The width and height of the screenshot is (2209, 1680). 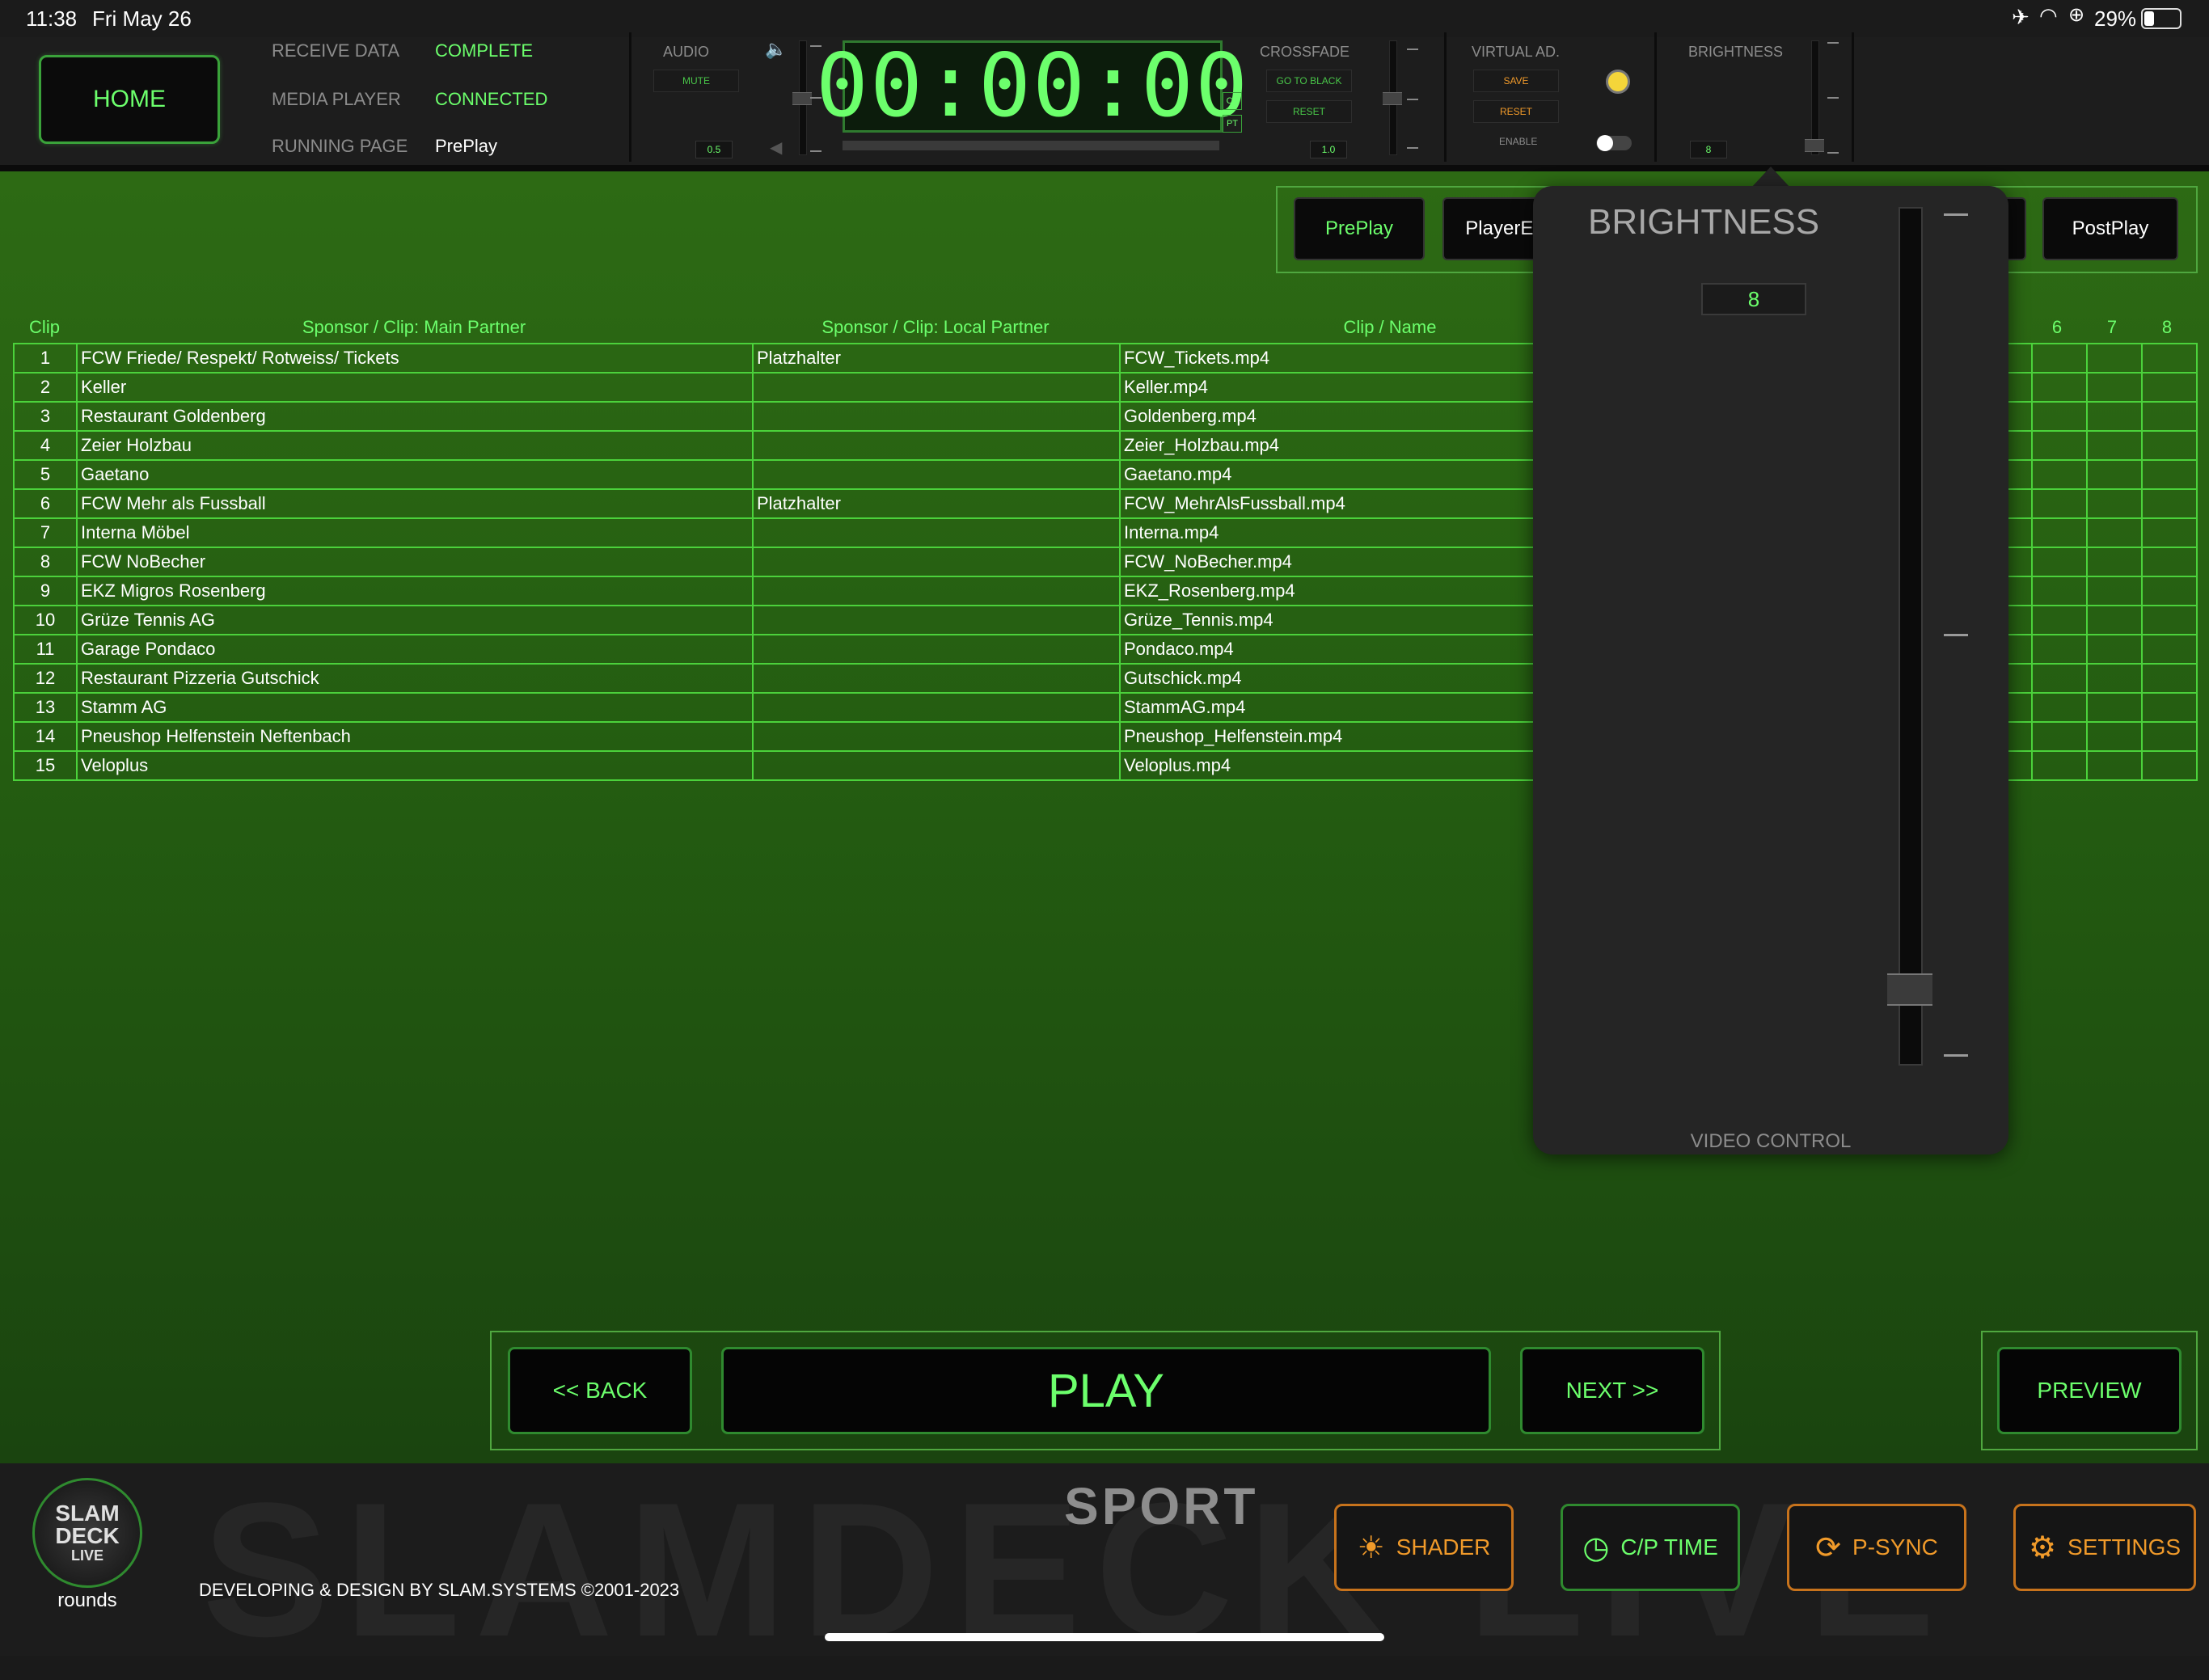 I want to click on main-partner-cell: Zeier Holzbau, so click(x=415, y=445).